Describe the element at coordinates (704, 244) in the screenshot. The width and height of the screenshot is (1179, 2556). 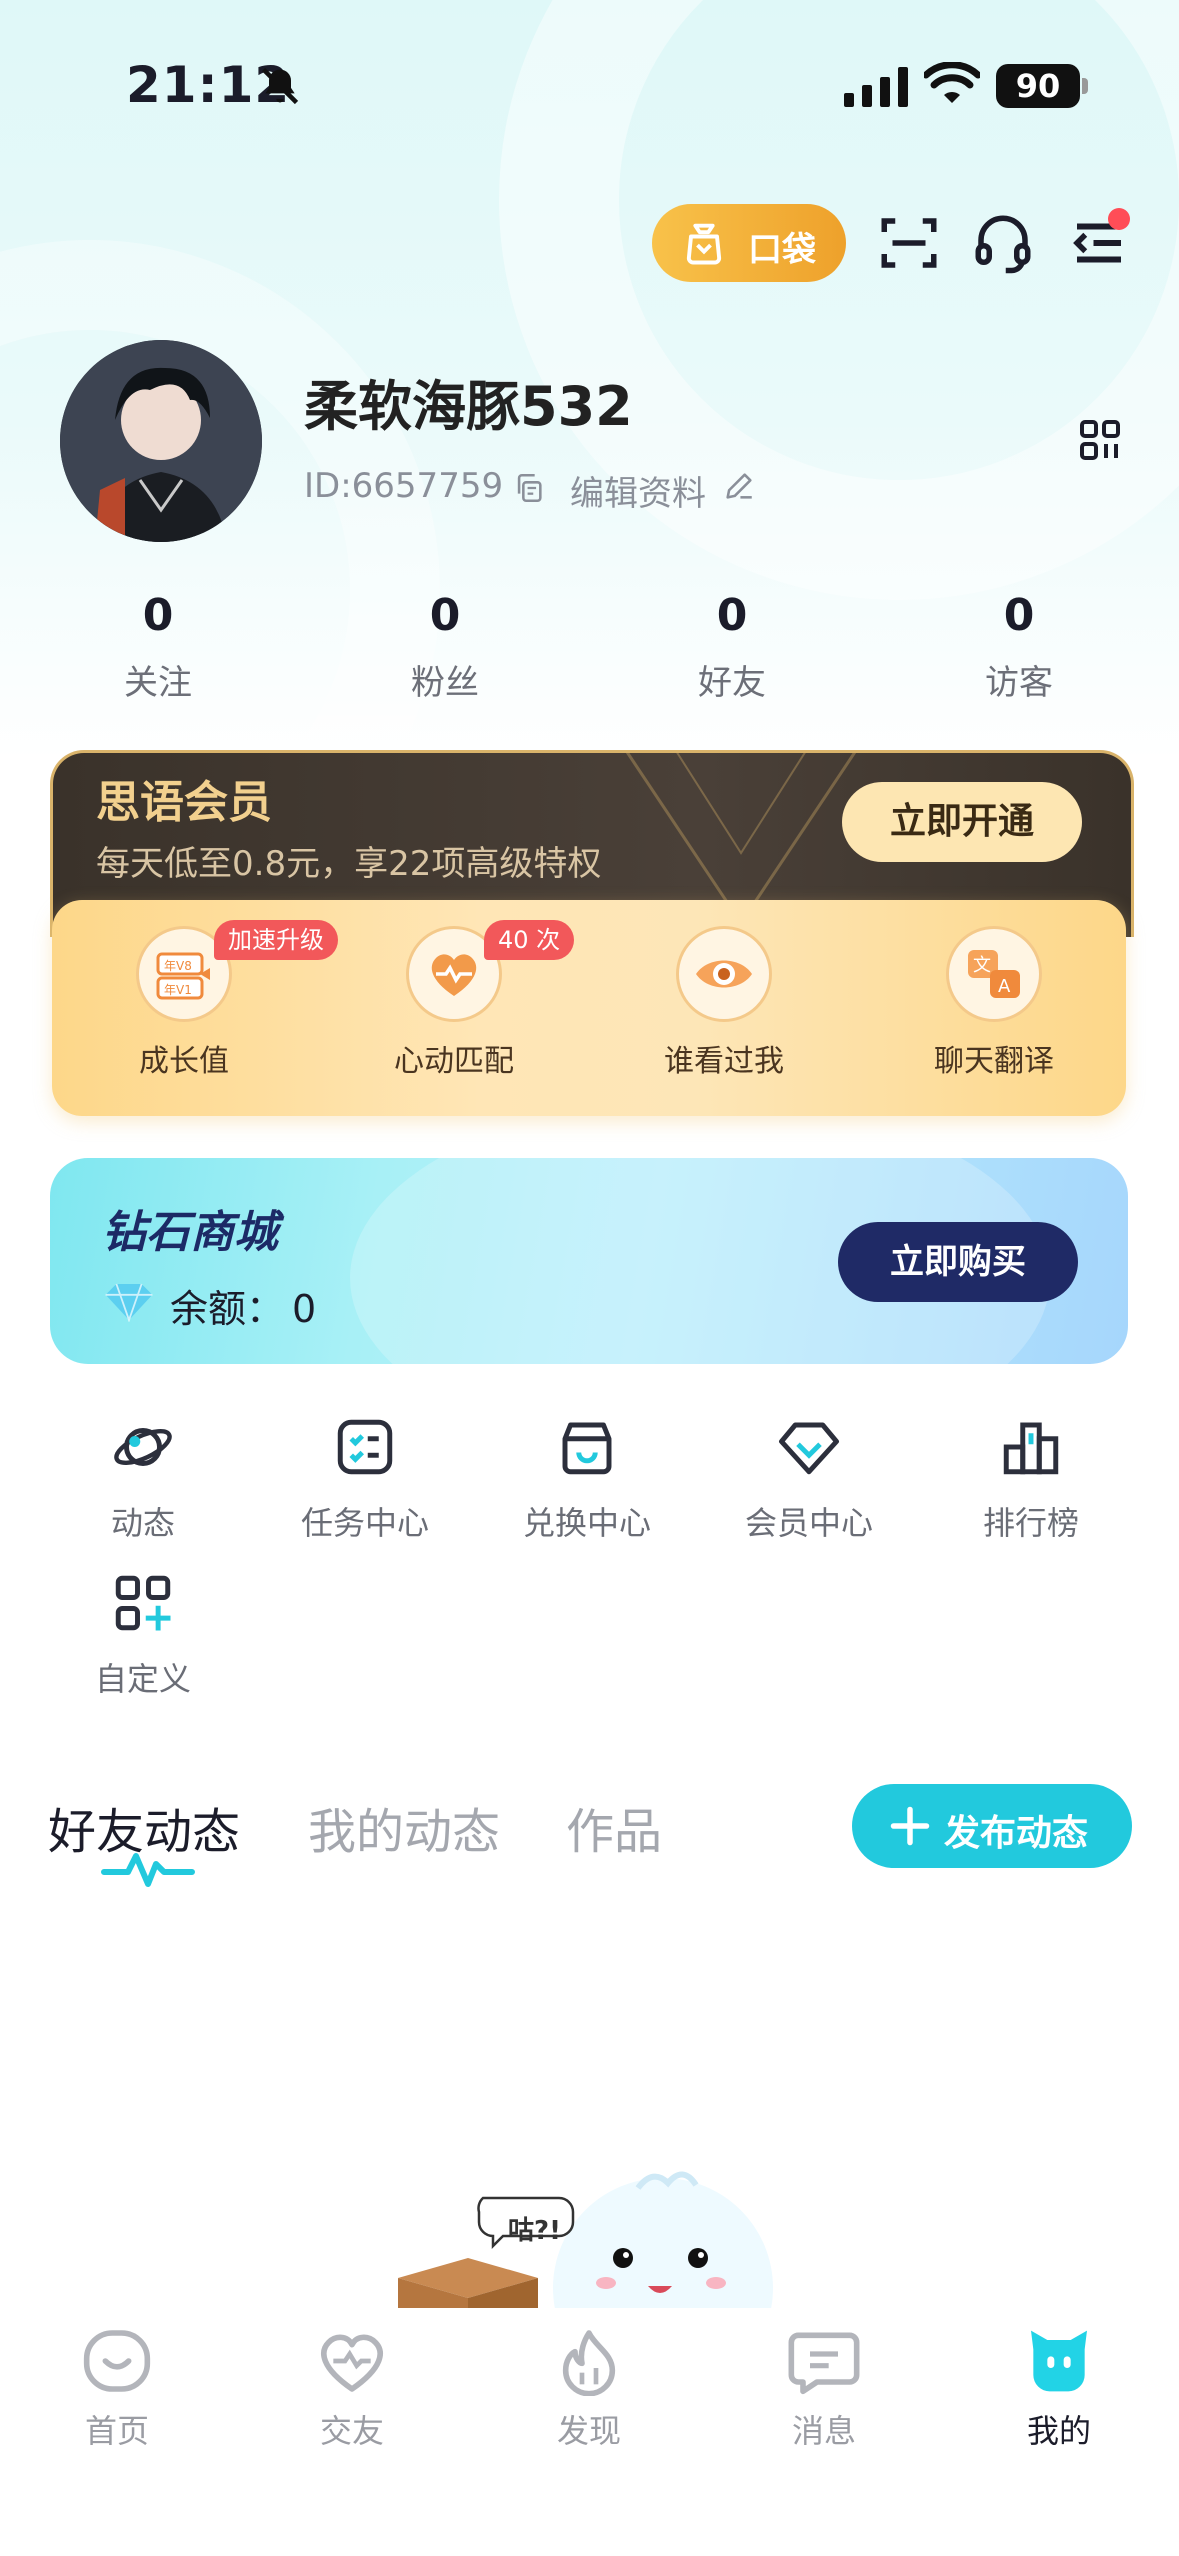
I see `pocket-bag-icon` at that location.